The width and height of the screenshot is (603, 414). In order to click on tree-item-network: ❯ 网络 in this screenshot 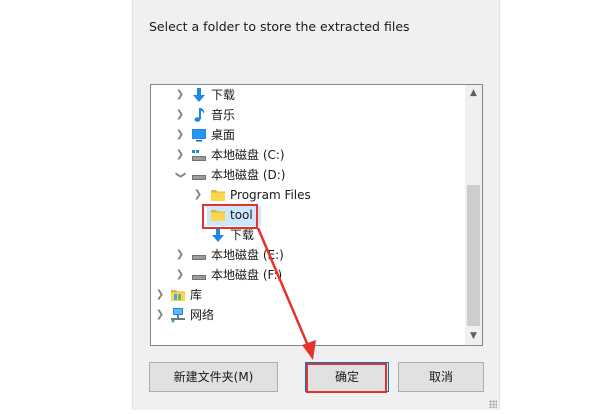, I will do `click(308, 315)`.